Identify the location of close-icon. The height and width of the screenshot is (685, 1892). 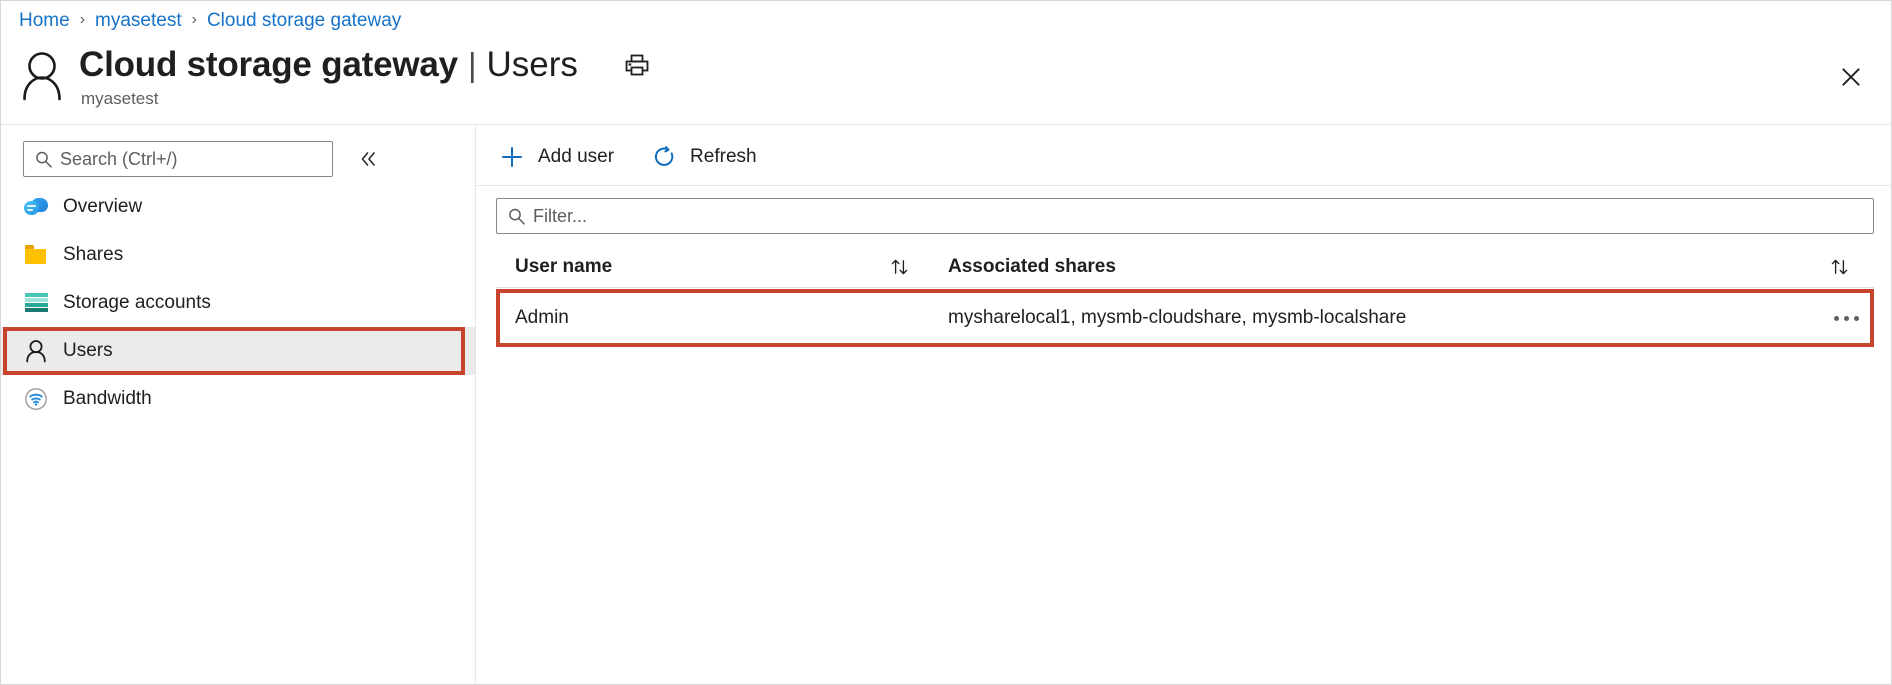
(1851, 77).